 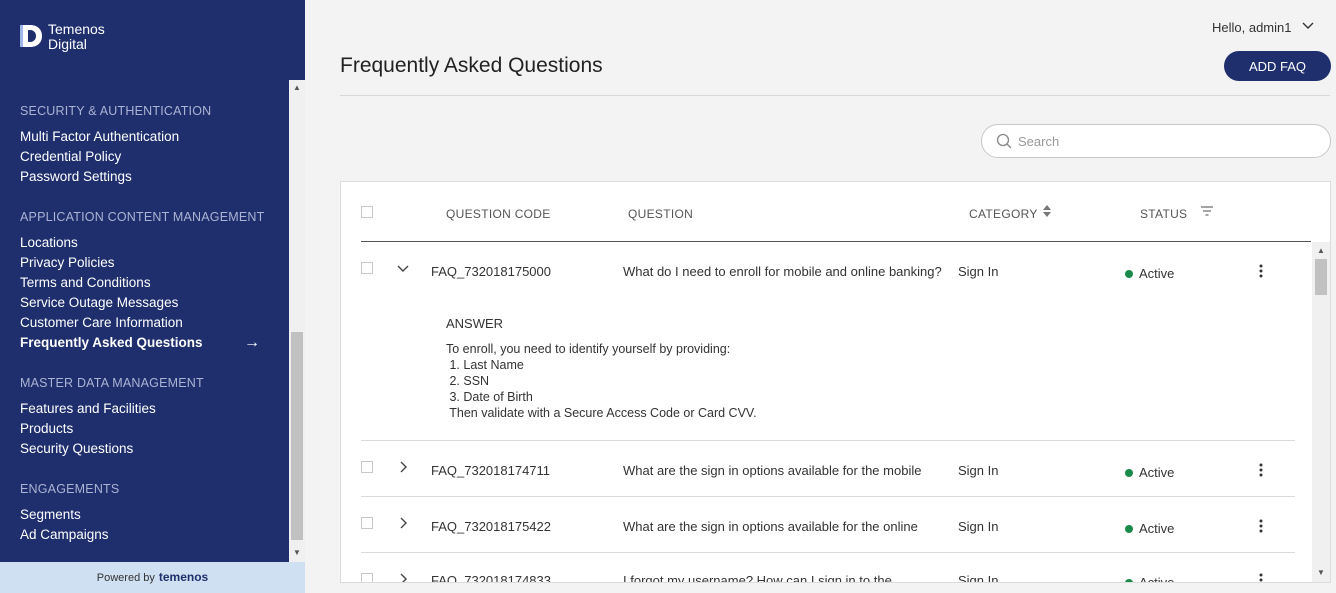 I want to click on sidebar-scrollbar-thumb, so click(x=297, y=436).